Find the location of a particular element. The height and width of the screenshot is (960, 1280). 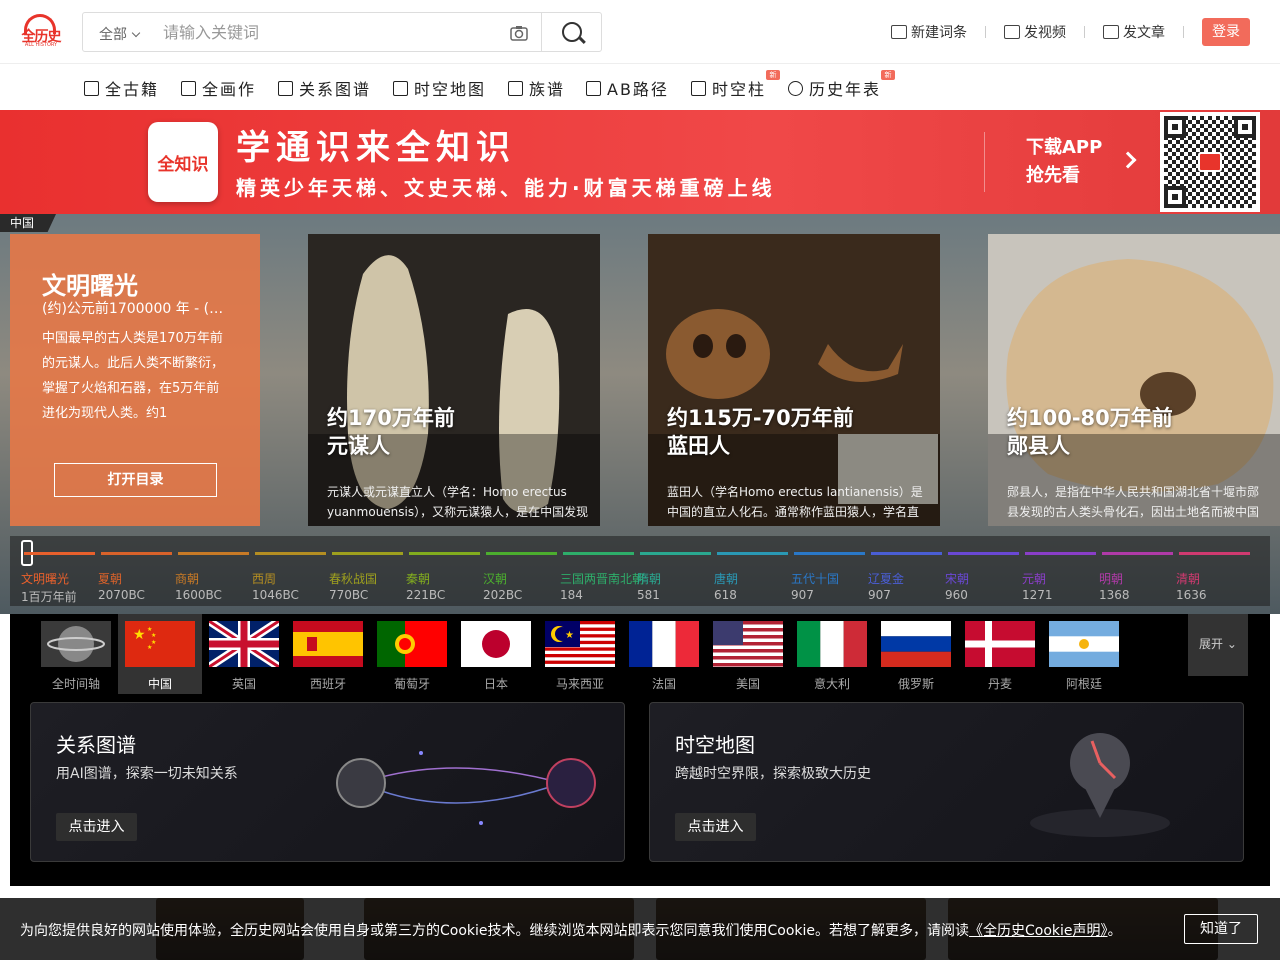

country-tab: ★ 马来西亚 is located at coordinates (580, 654).